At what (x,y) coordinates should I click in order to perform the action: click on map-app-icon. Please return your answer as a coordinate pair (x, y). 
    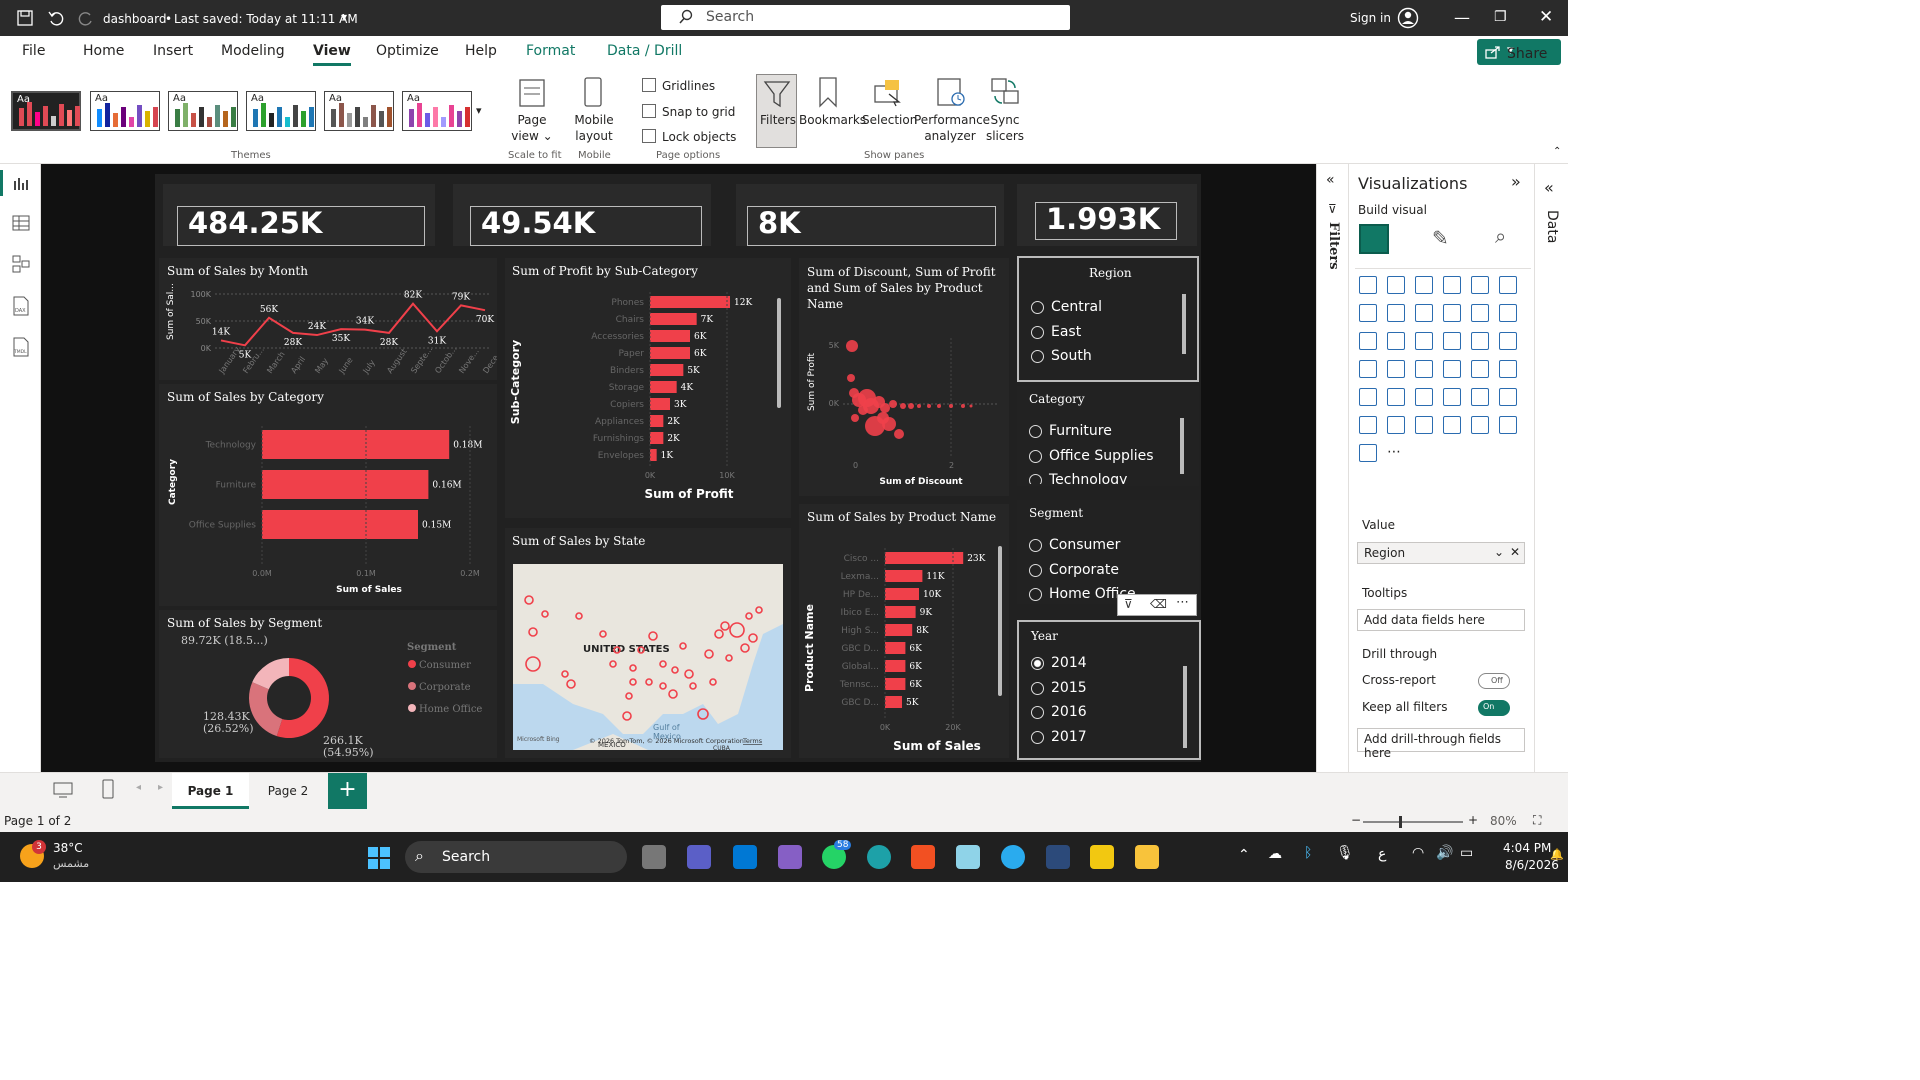
    Looking at the image, I should click on (968, 857).